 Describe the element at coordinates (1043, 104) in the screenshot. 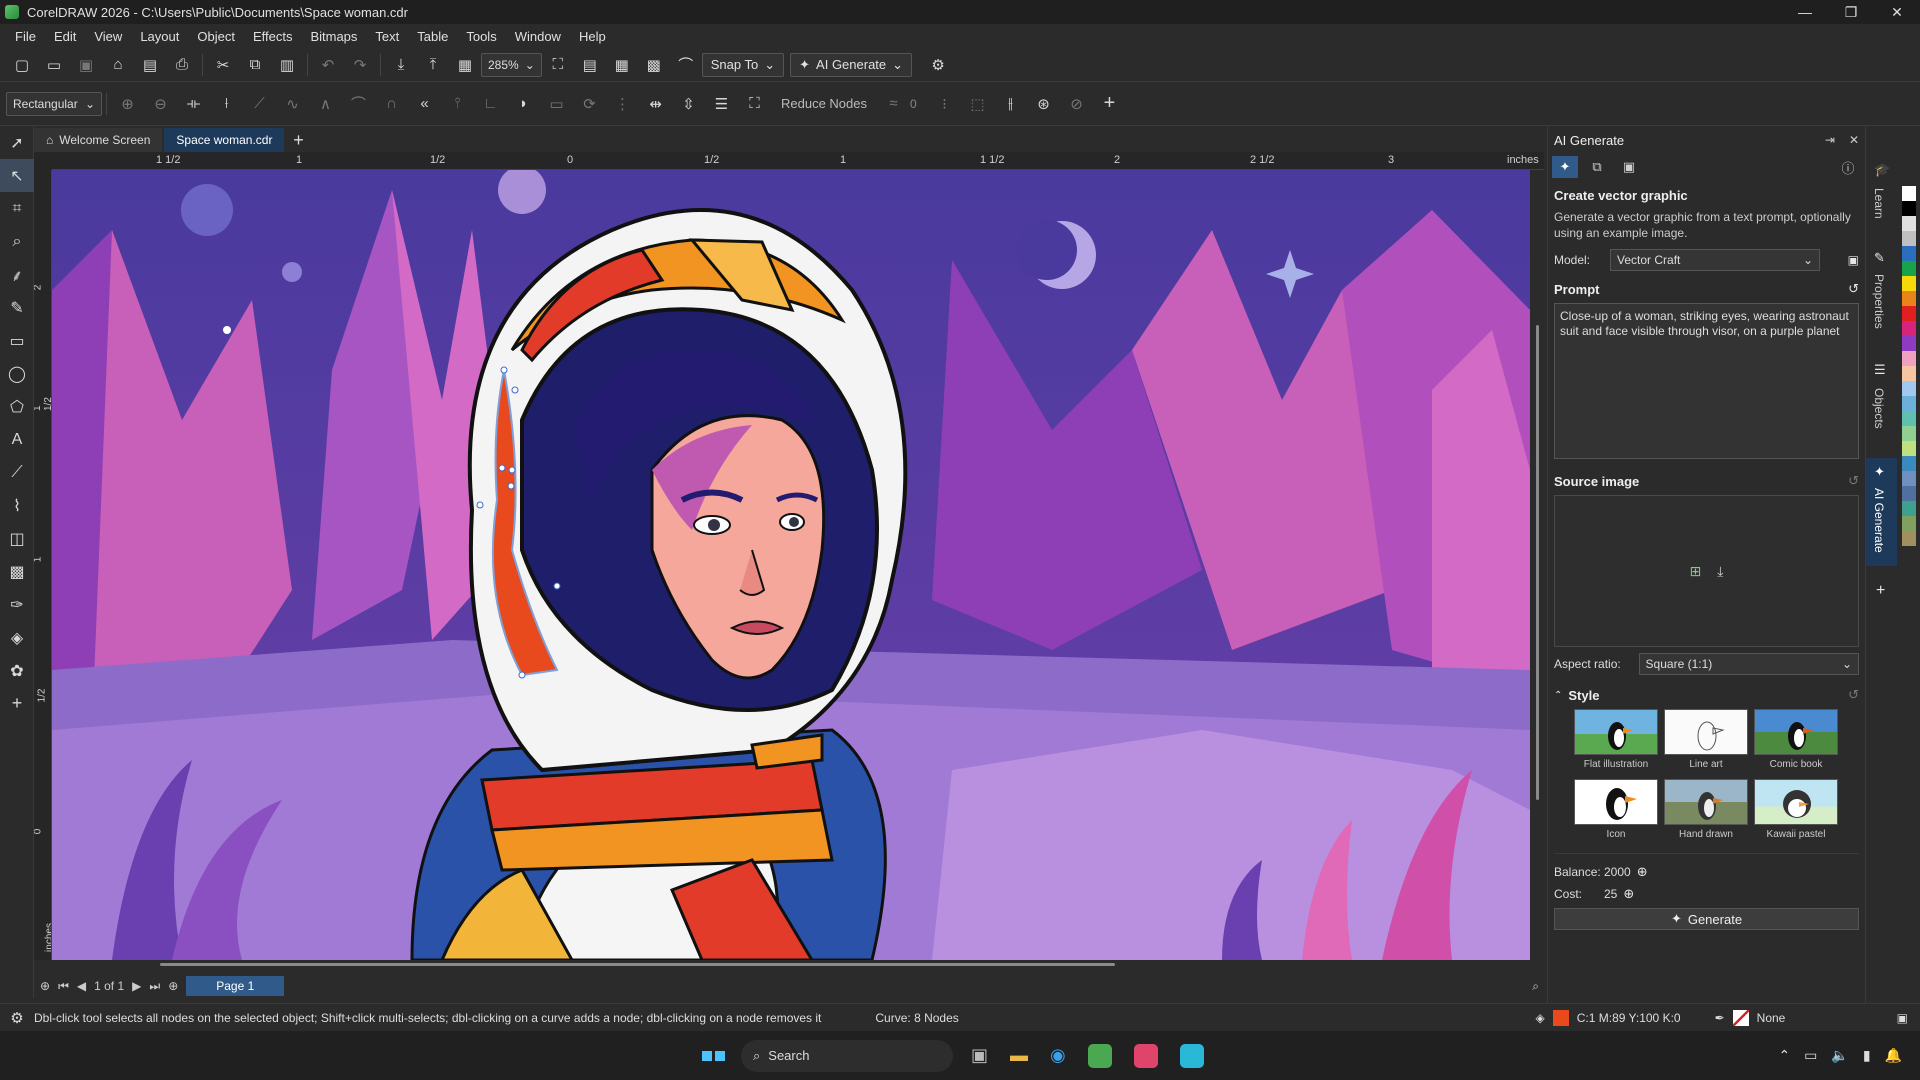

I see `node-tracking-icon: ⊛` at that location.